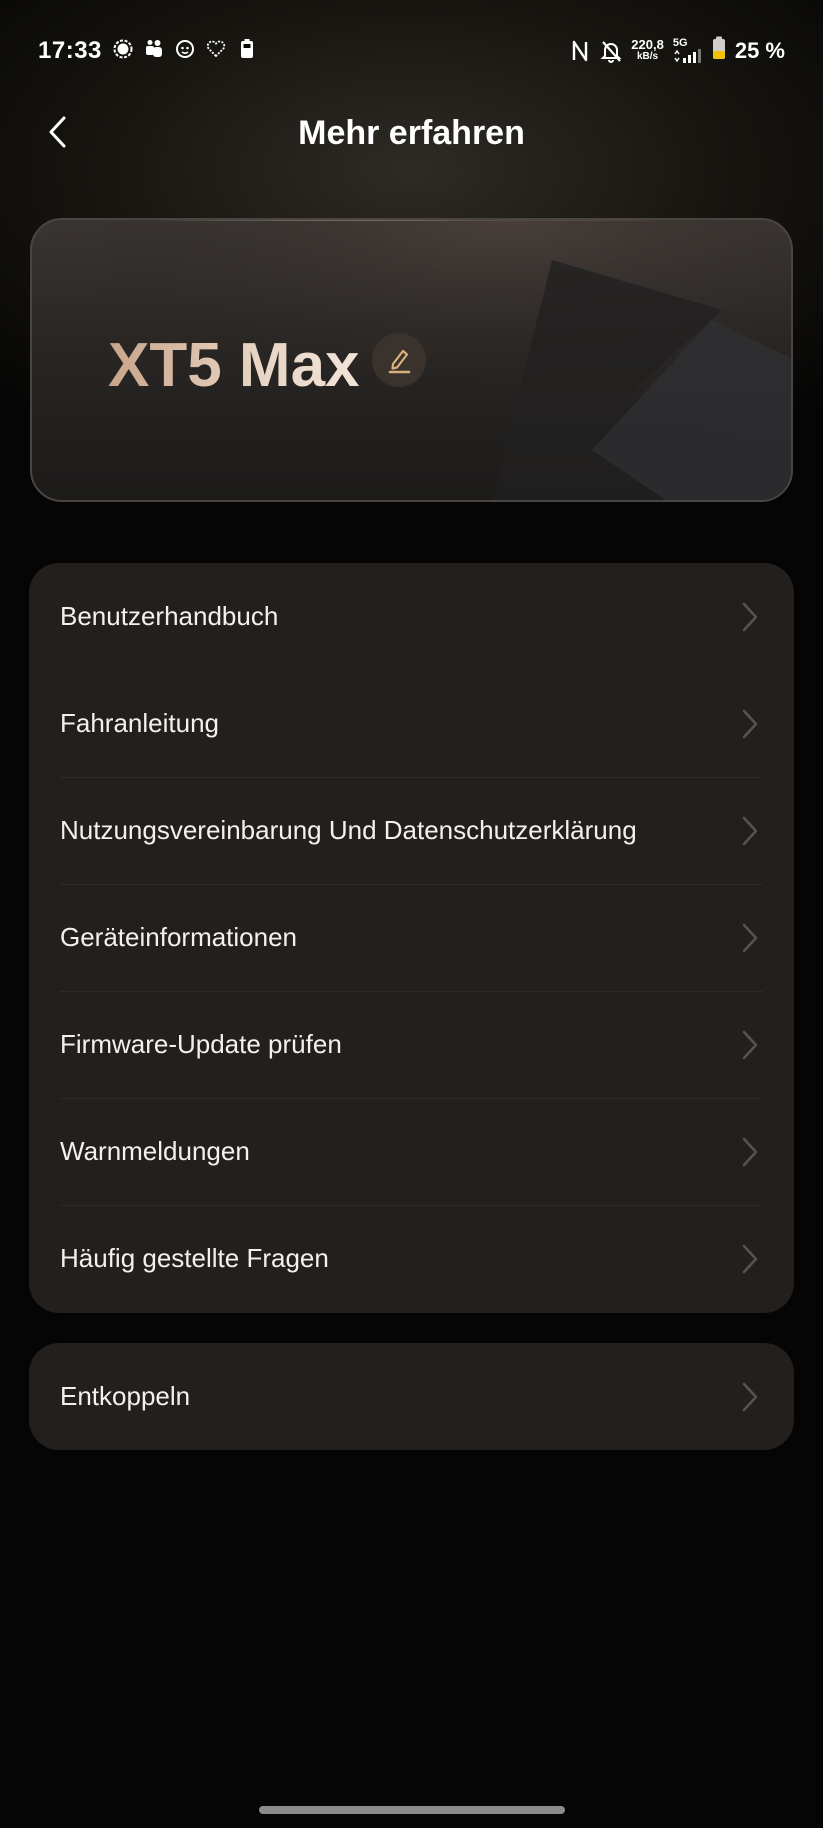 This screenshot has height=1828, width=823. Describe the element at coordinates (688, 56) in the screenshot. I see `cell-signal-icon` at that location.